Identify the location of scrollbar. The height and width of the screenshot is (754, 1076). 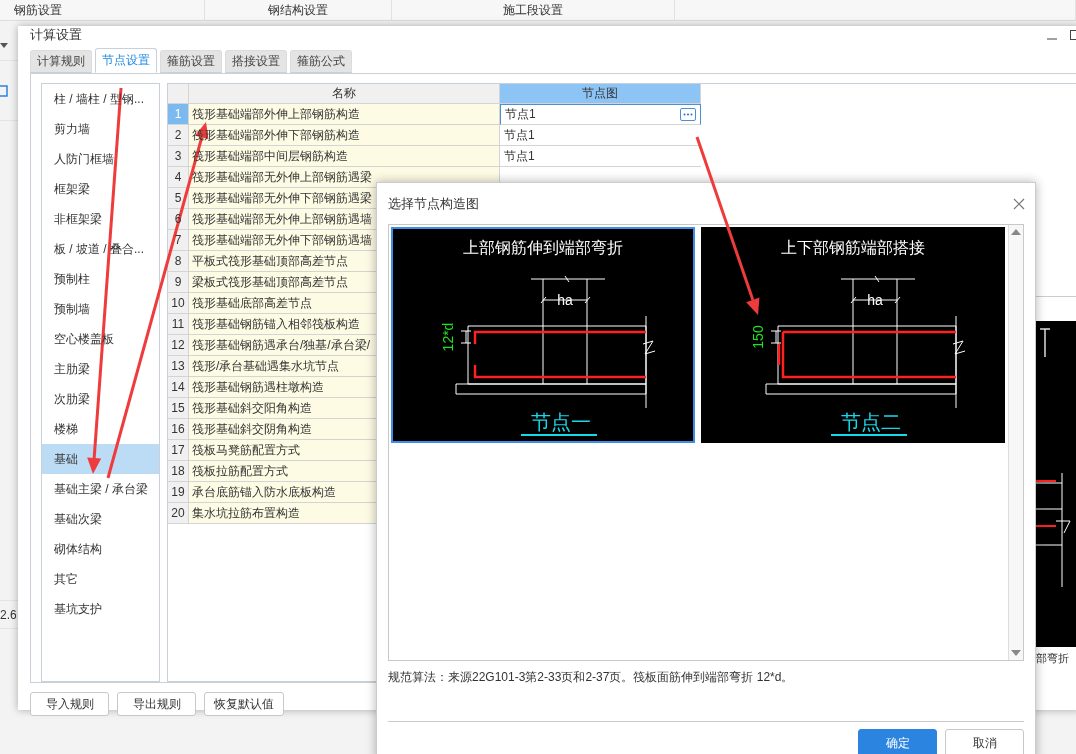
(1015, 442).